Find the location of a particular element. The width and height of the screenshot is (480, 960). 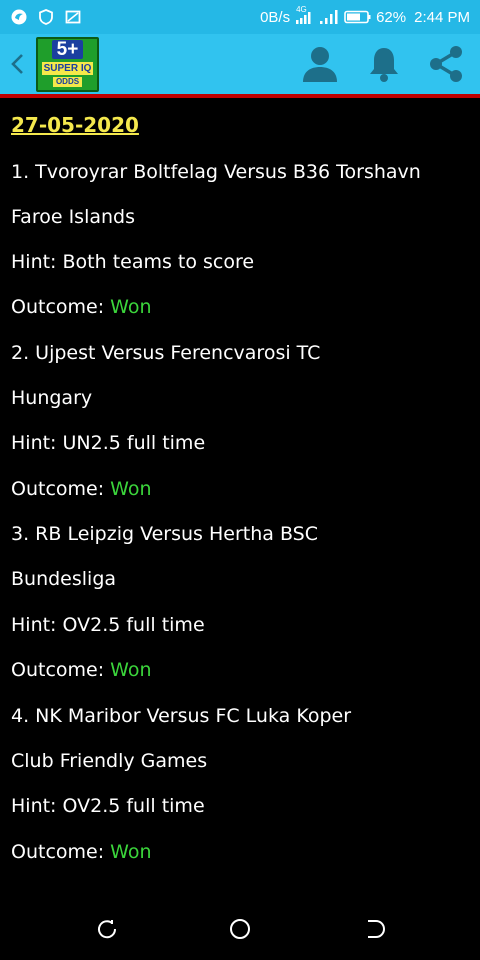

match-3-league: Bundesliga is located at coordinates (64, 579).